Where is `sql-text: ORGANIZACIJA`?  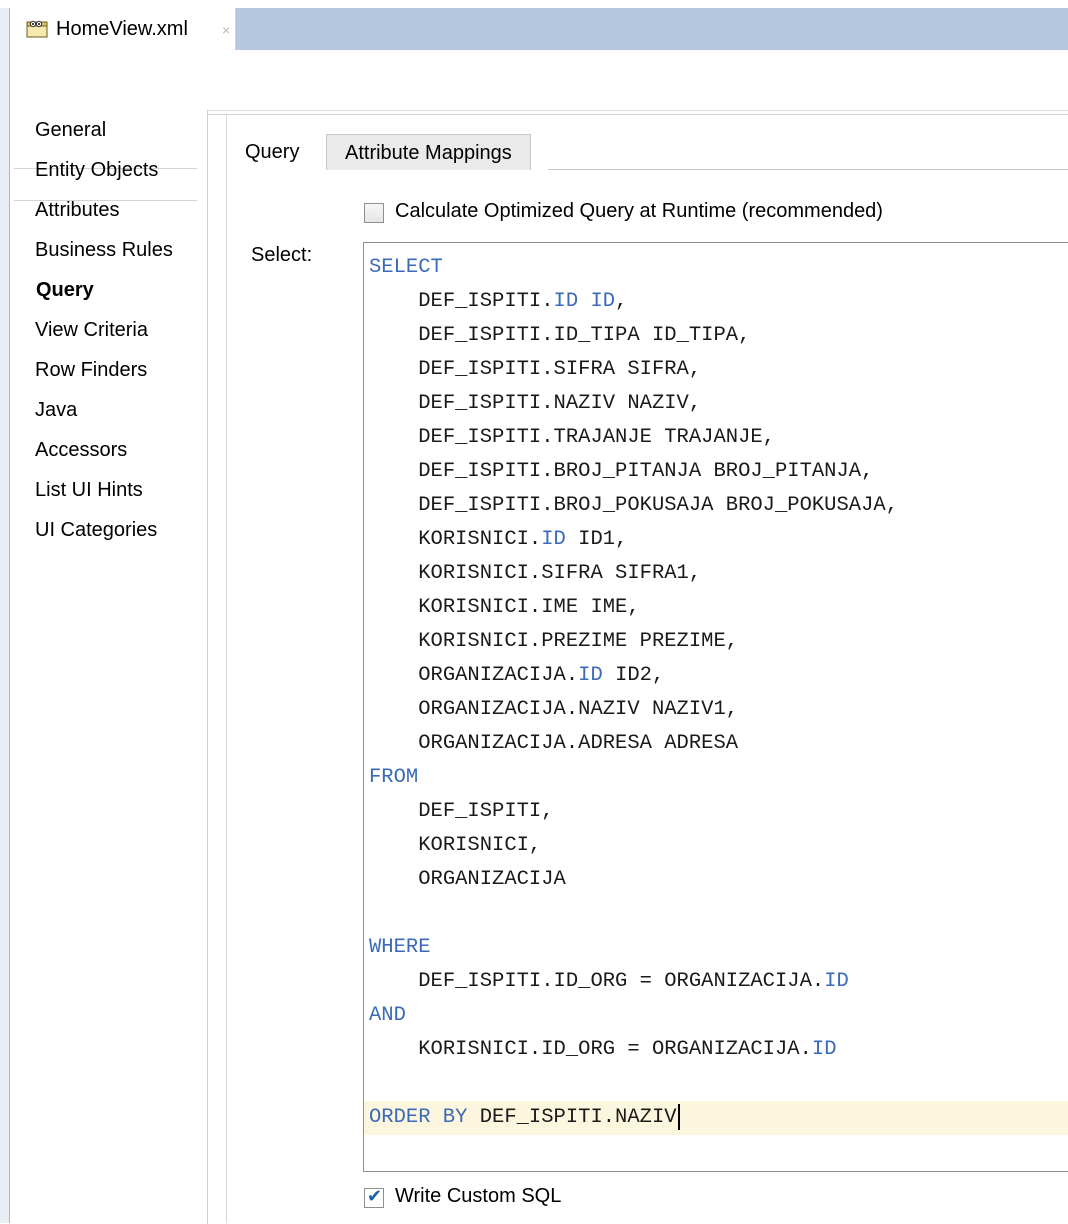 sql-text: ORGANIZACIJA is located at coordinates (492, 879).